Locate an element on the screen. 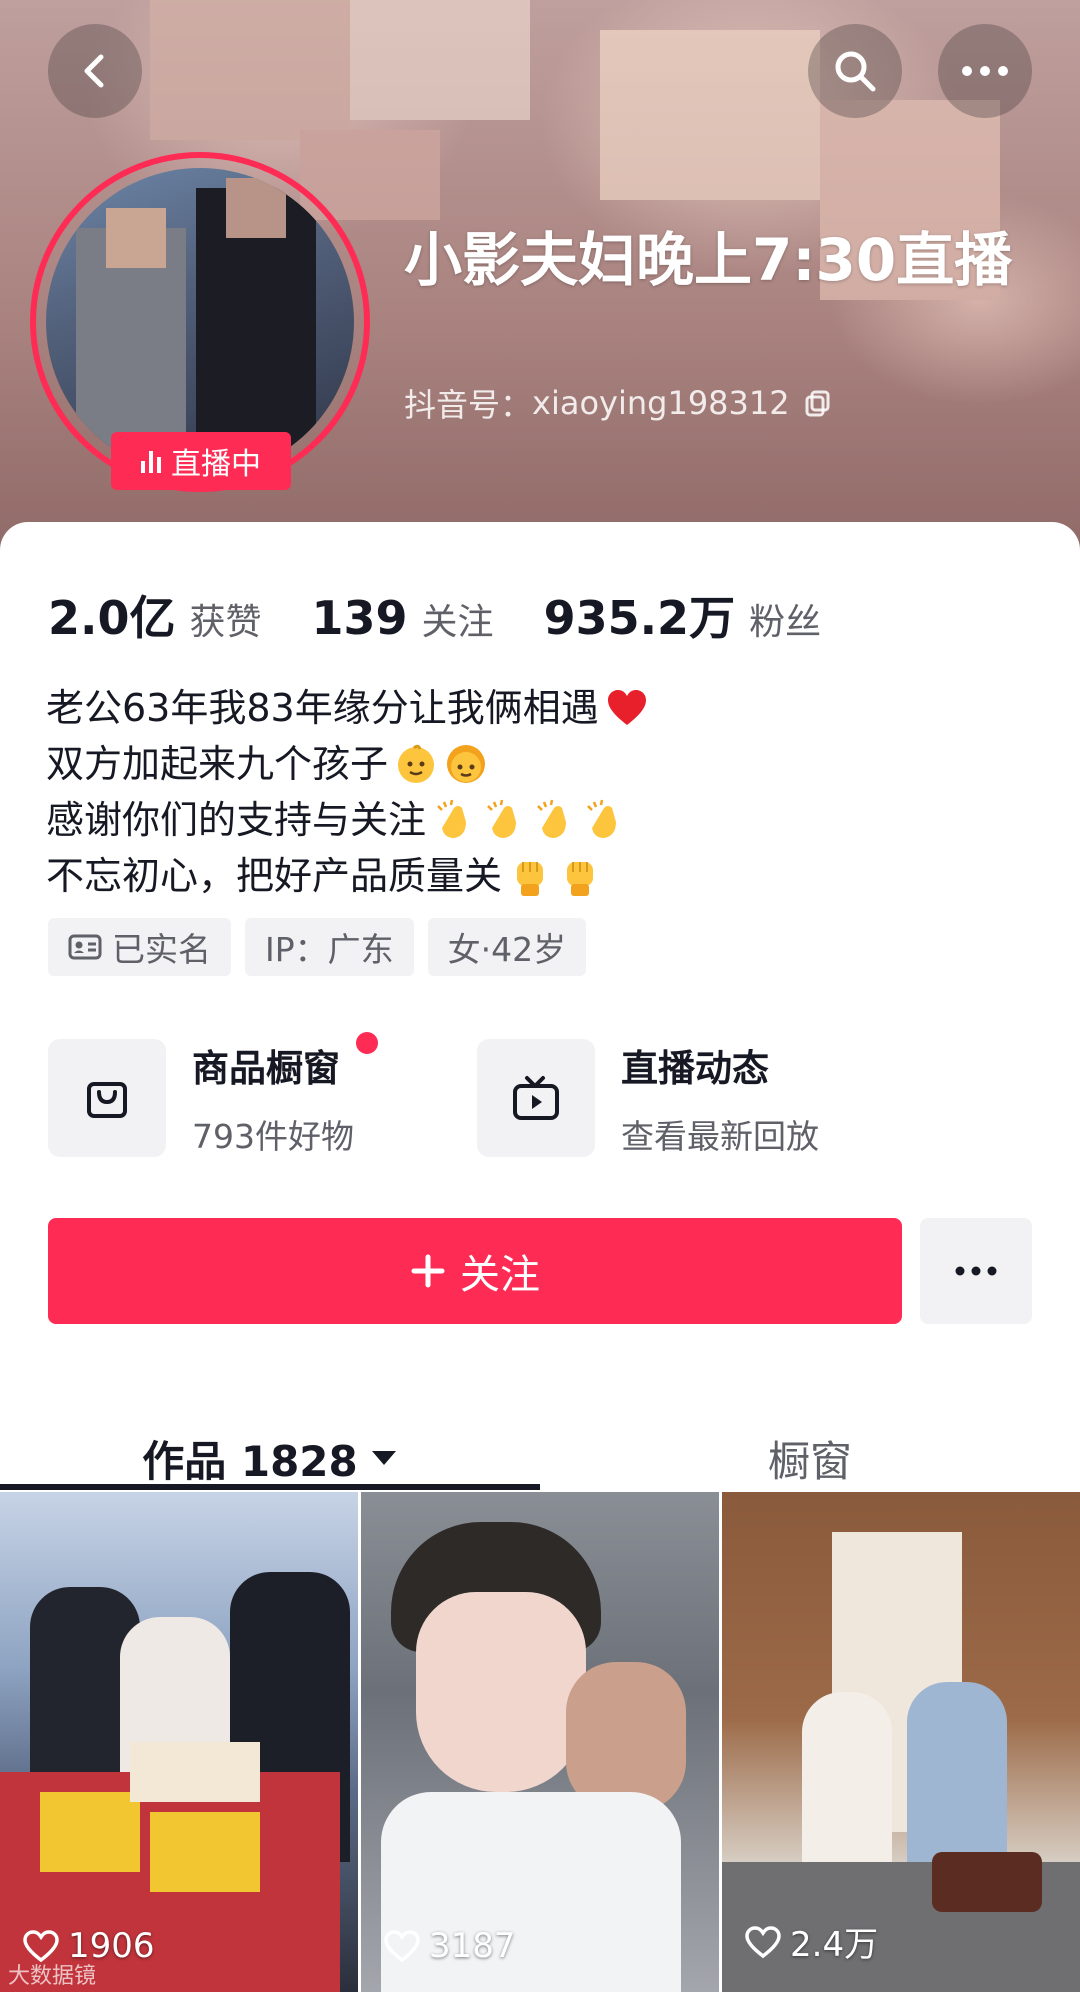 Image resolution: width=1080 pixels, height=1992 pixels. tab-works-label: 作品 1828 is located at coordinates (250, 1461).